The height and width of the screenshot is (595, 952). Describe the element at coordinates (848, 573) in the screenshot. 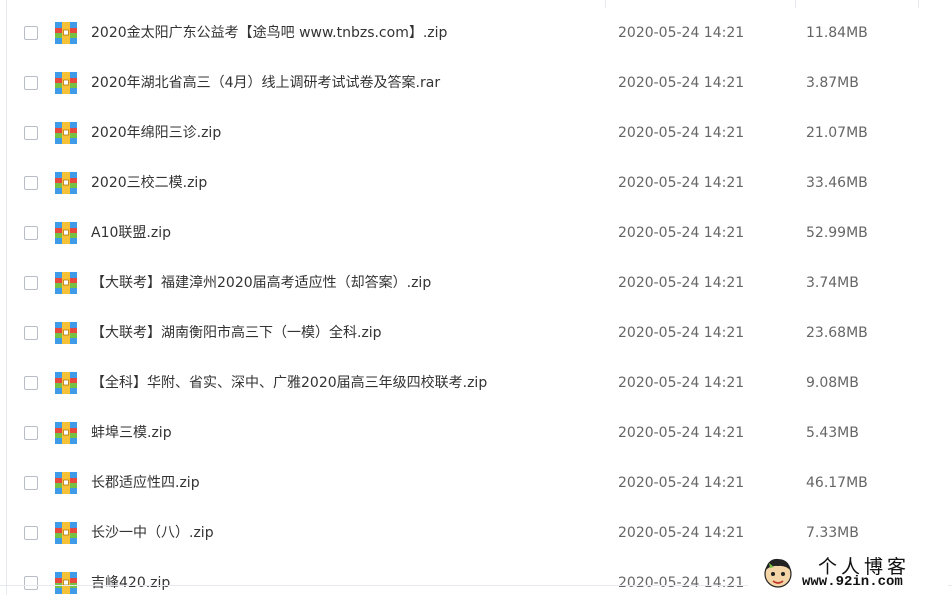

I see `blog-watermark: 个人博客 www.92in.com` at that location.